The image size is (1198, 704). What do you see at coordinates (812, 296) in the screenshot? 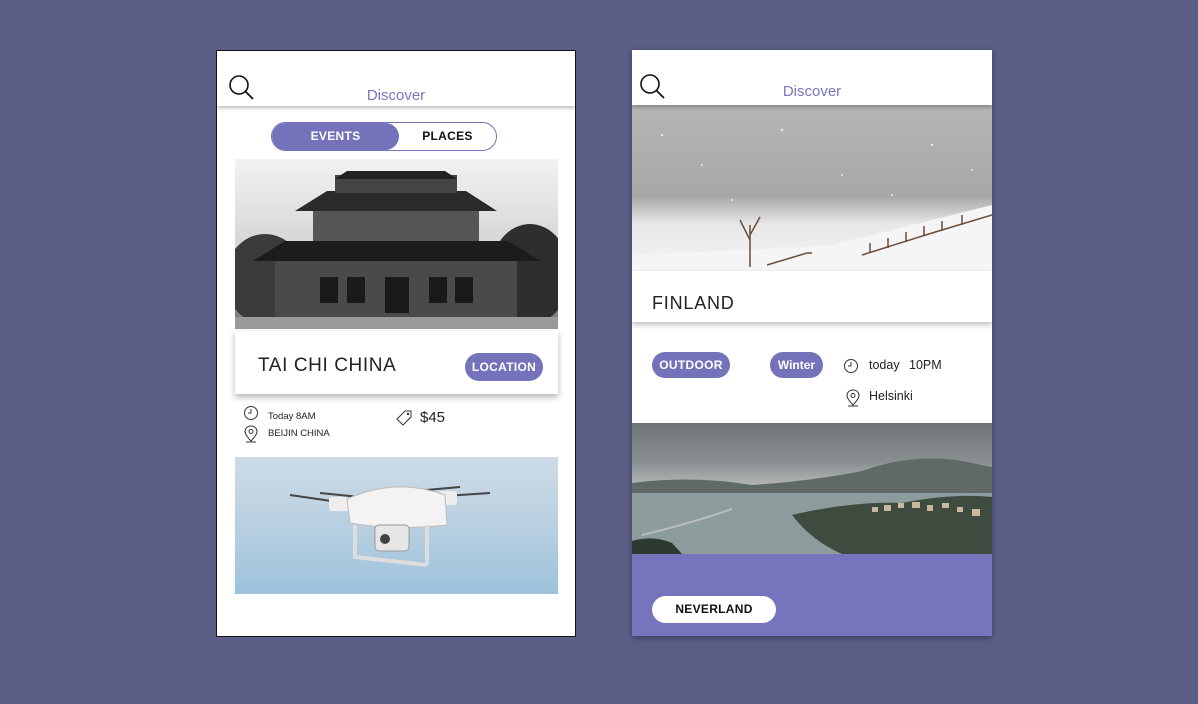
I see `place-card: FINLAND` at bounding box center [812, 296].